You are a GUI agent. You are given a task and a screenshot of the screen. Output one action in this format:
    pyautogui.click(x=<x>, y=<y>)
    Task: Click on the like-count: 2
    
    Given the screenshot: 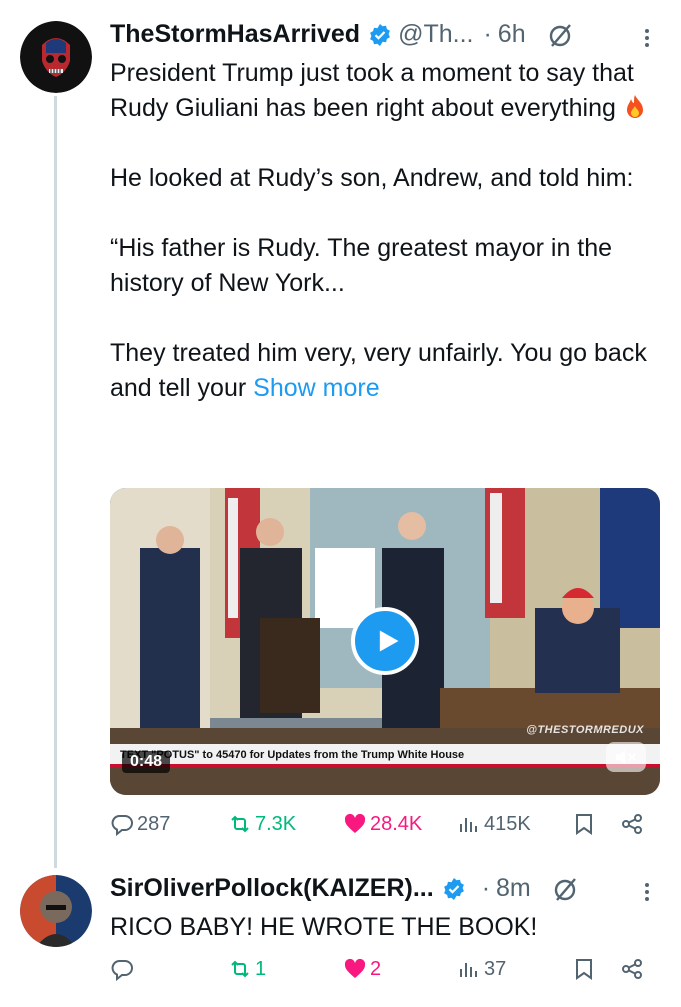 What is the action you would take?
    pyautogui.click(x=376, y=968)
    